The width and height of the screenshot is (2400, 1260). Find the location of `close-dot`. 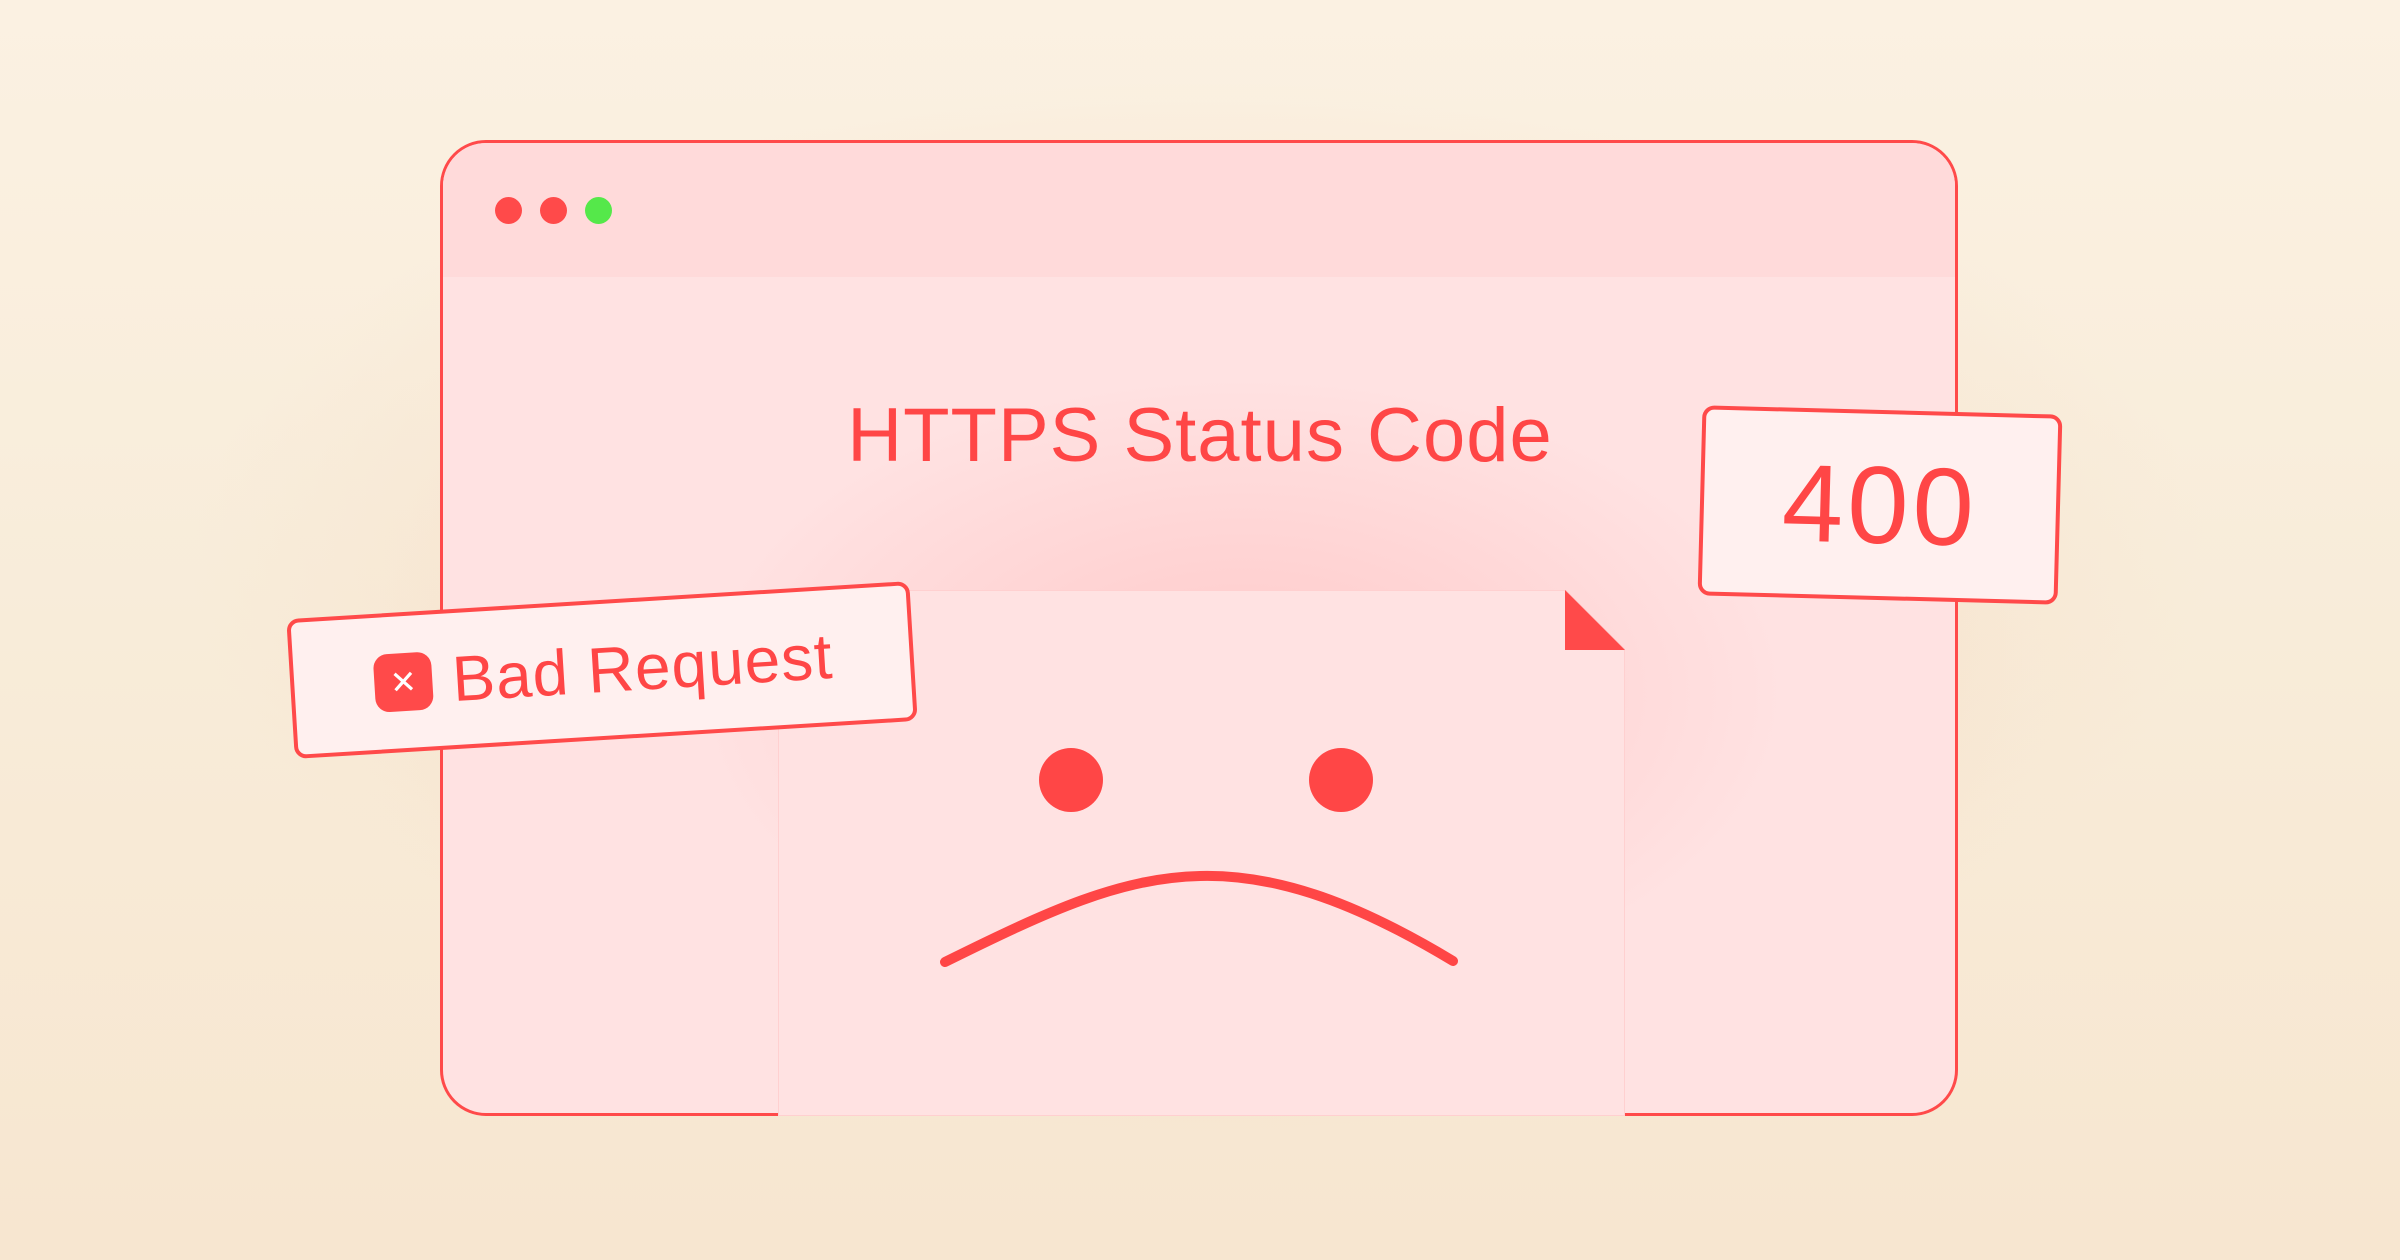

close-dot is located at coordinates (508, 210).